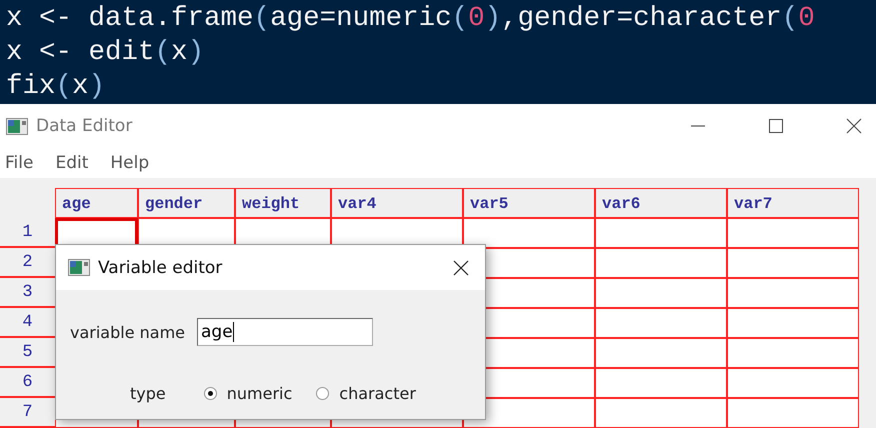  I want to click on menu-item: Help, so click(130, 163).